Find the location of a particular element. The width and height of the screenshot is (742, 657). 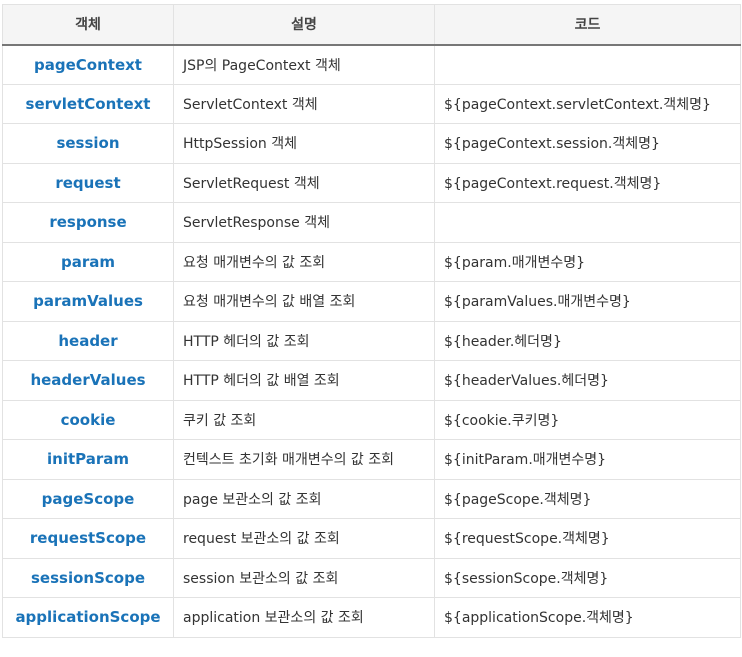

object-cell: paramValues is located at coordinates (88, 301).